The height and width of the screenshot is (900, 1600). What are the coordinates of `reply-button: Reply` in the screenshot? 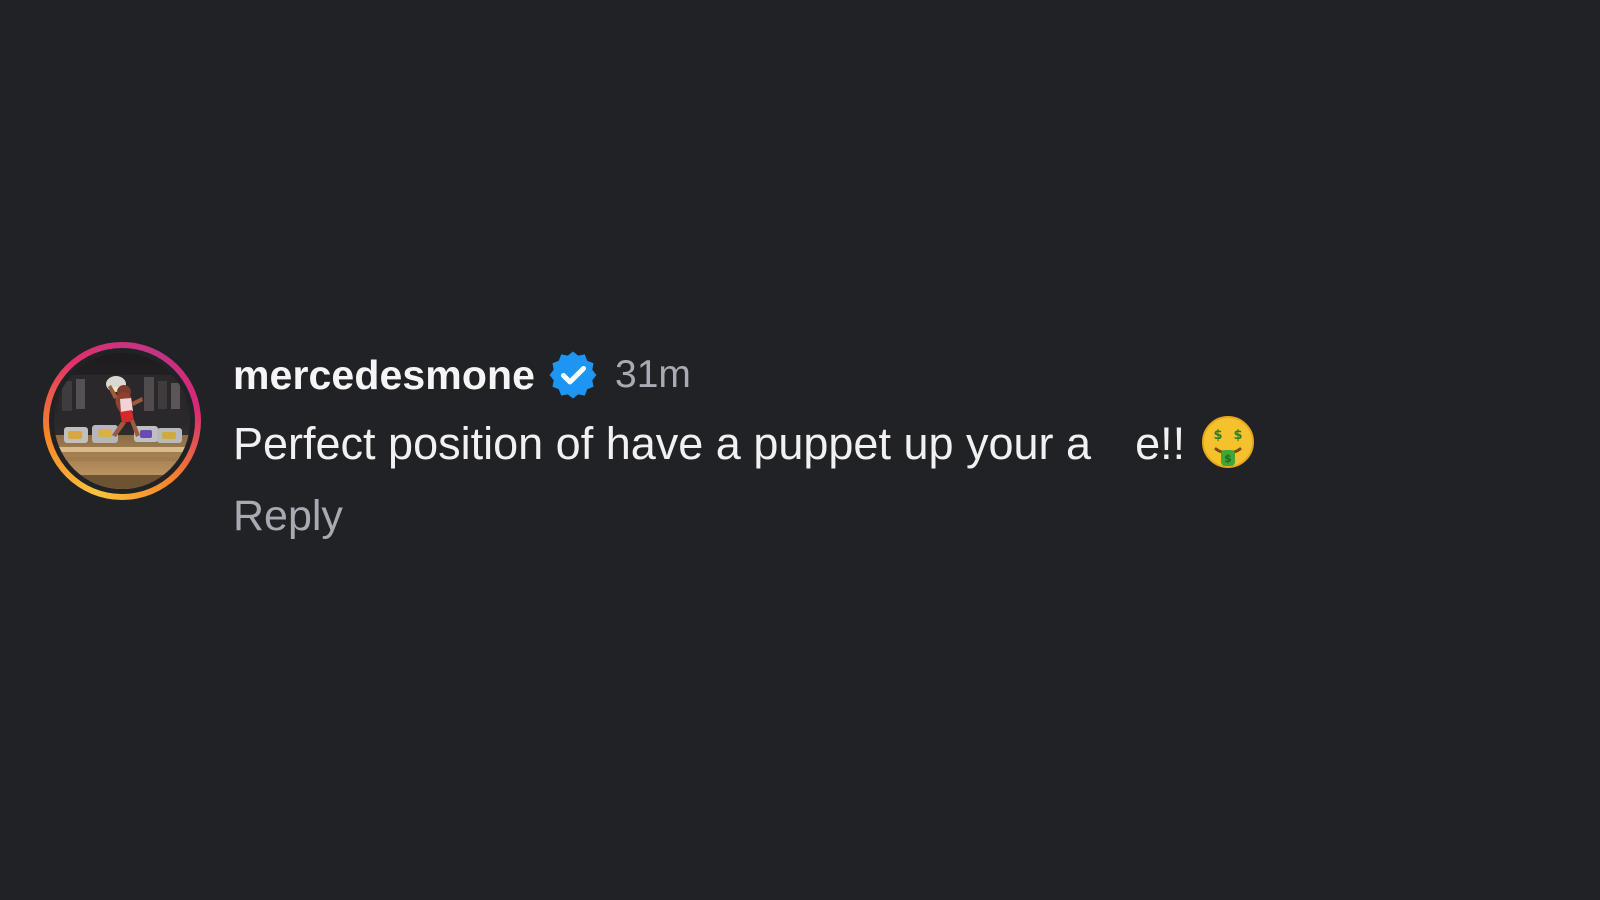 It's located at (288, 516).